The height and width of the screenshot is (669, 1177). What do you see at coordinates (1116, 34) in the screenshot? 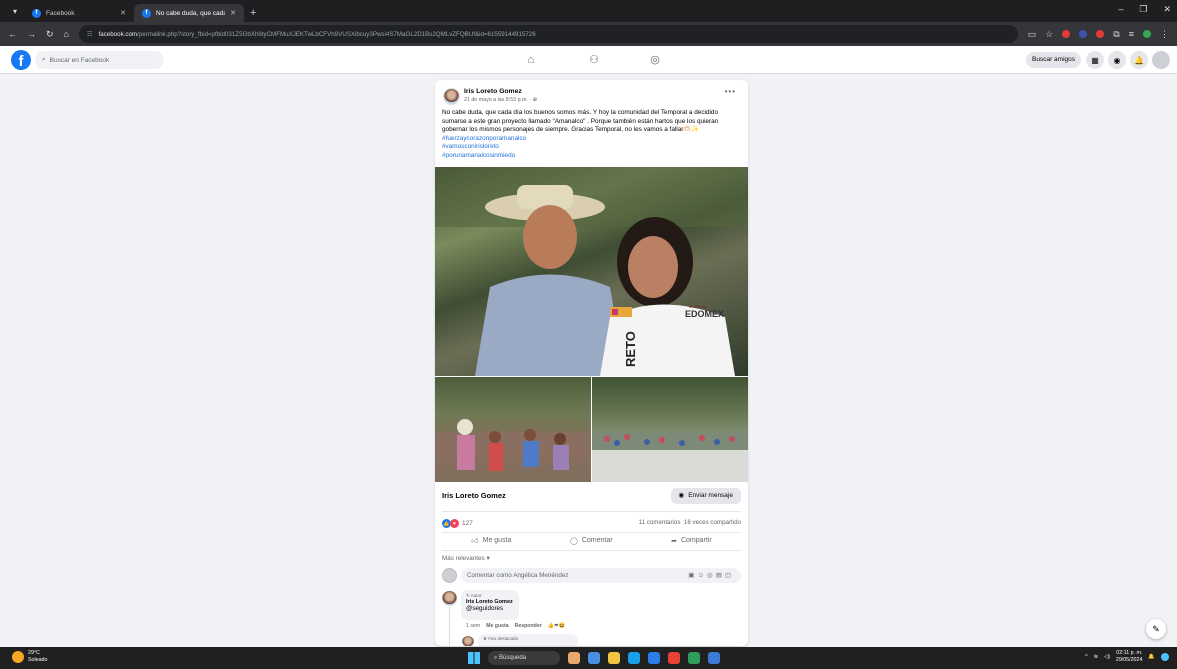
I see `extensions-puzzle-icon: ⧉` at bounding box center [1116, 34].